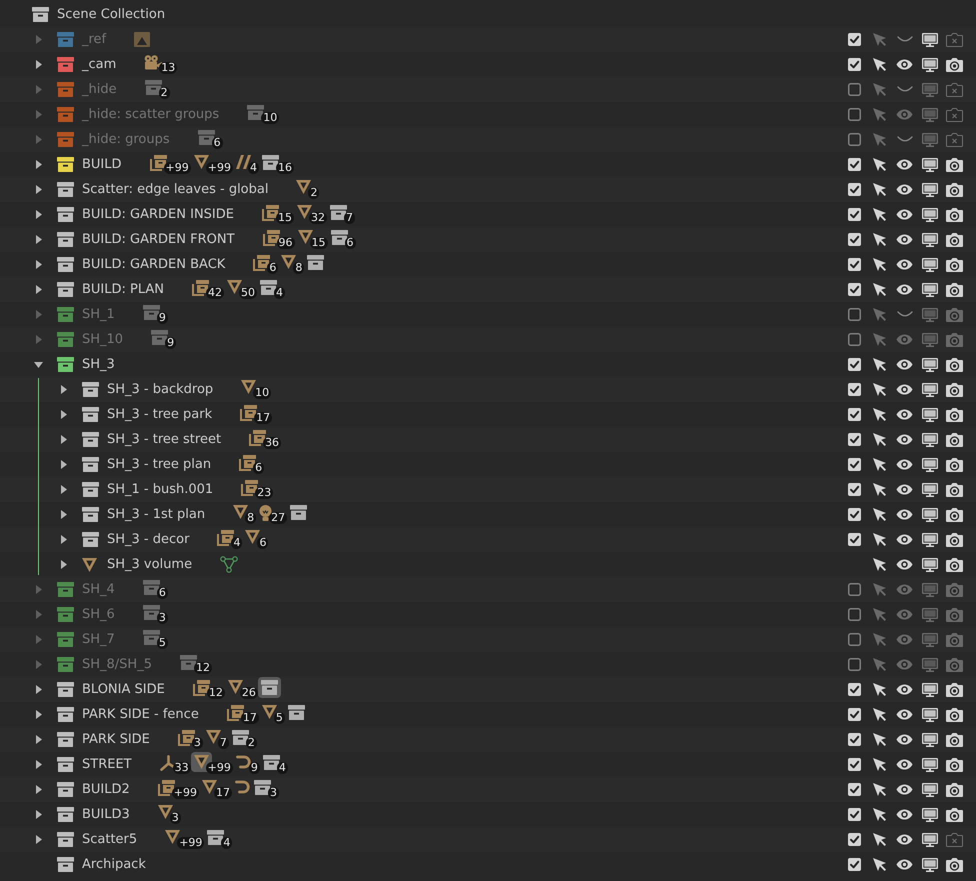 Image resolution: width=976 pixels, height=881 pixels. Describe the element at coordinates (168, 763) in the screenshot. I see `axes-icon` at that location.